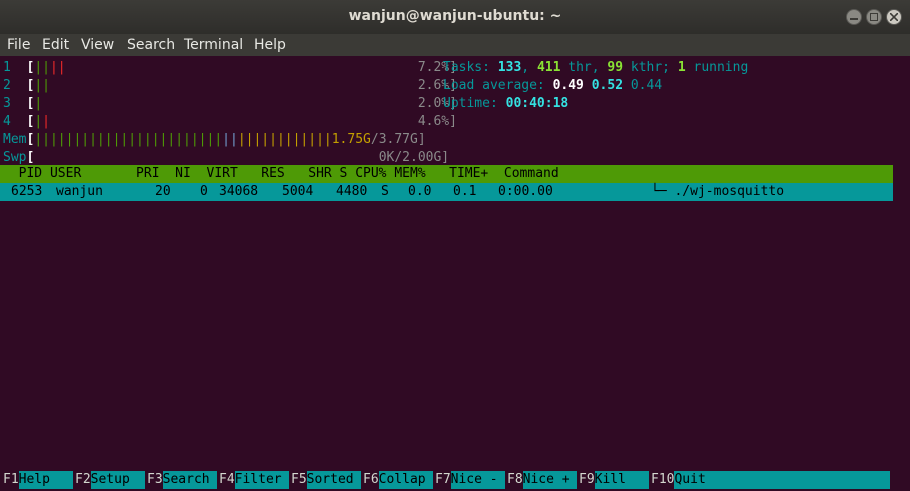  I want to click on cpu-meter-4: 4 [|| 4.6%], so click(230, 121).